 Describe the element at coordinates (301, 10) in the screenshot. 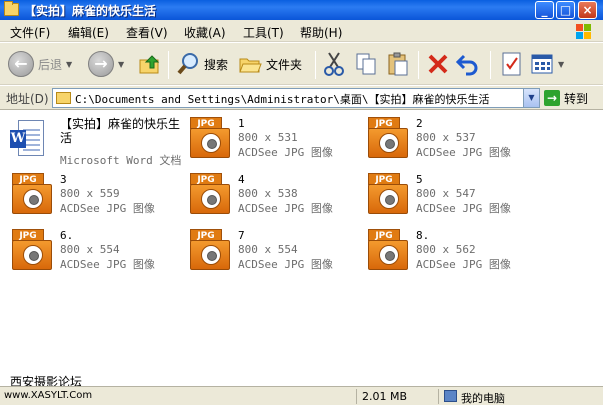

I see `title-bar: 【实拍】麻雀的快乐生活 _ □ ×` at that location.